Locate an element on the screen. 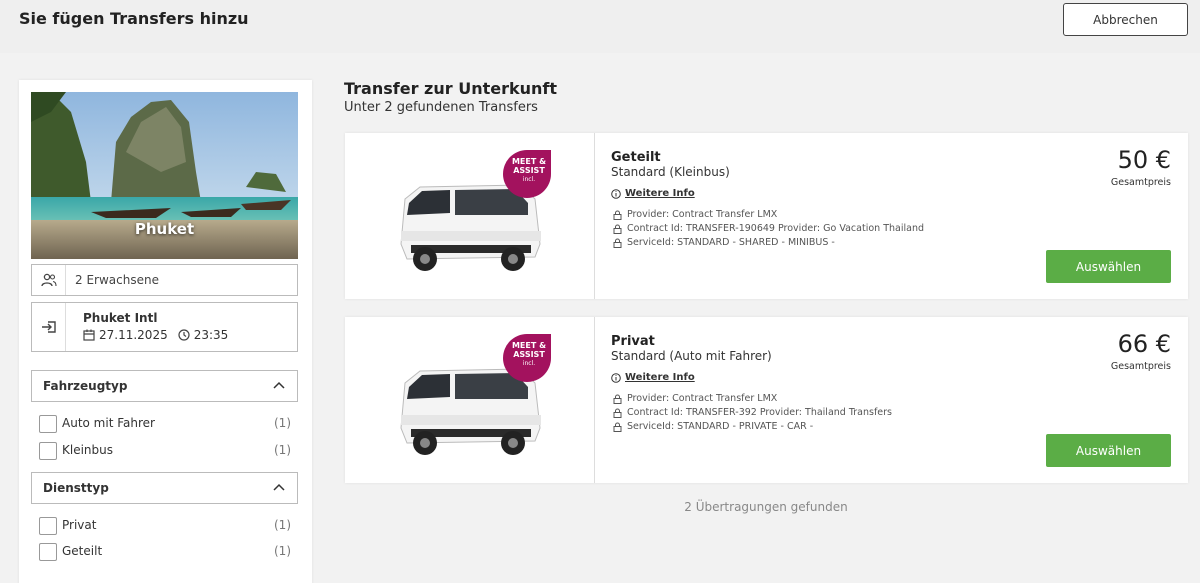 This screenshot has height=583, width=1200. detail-line: ServiceId: STANDARD - SHARED - MINIBUS - is located at coordinates (724, 242).